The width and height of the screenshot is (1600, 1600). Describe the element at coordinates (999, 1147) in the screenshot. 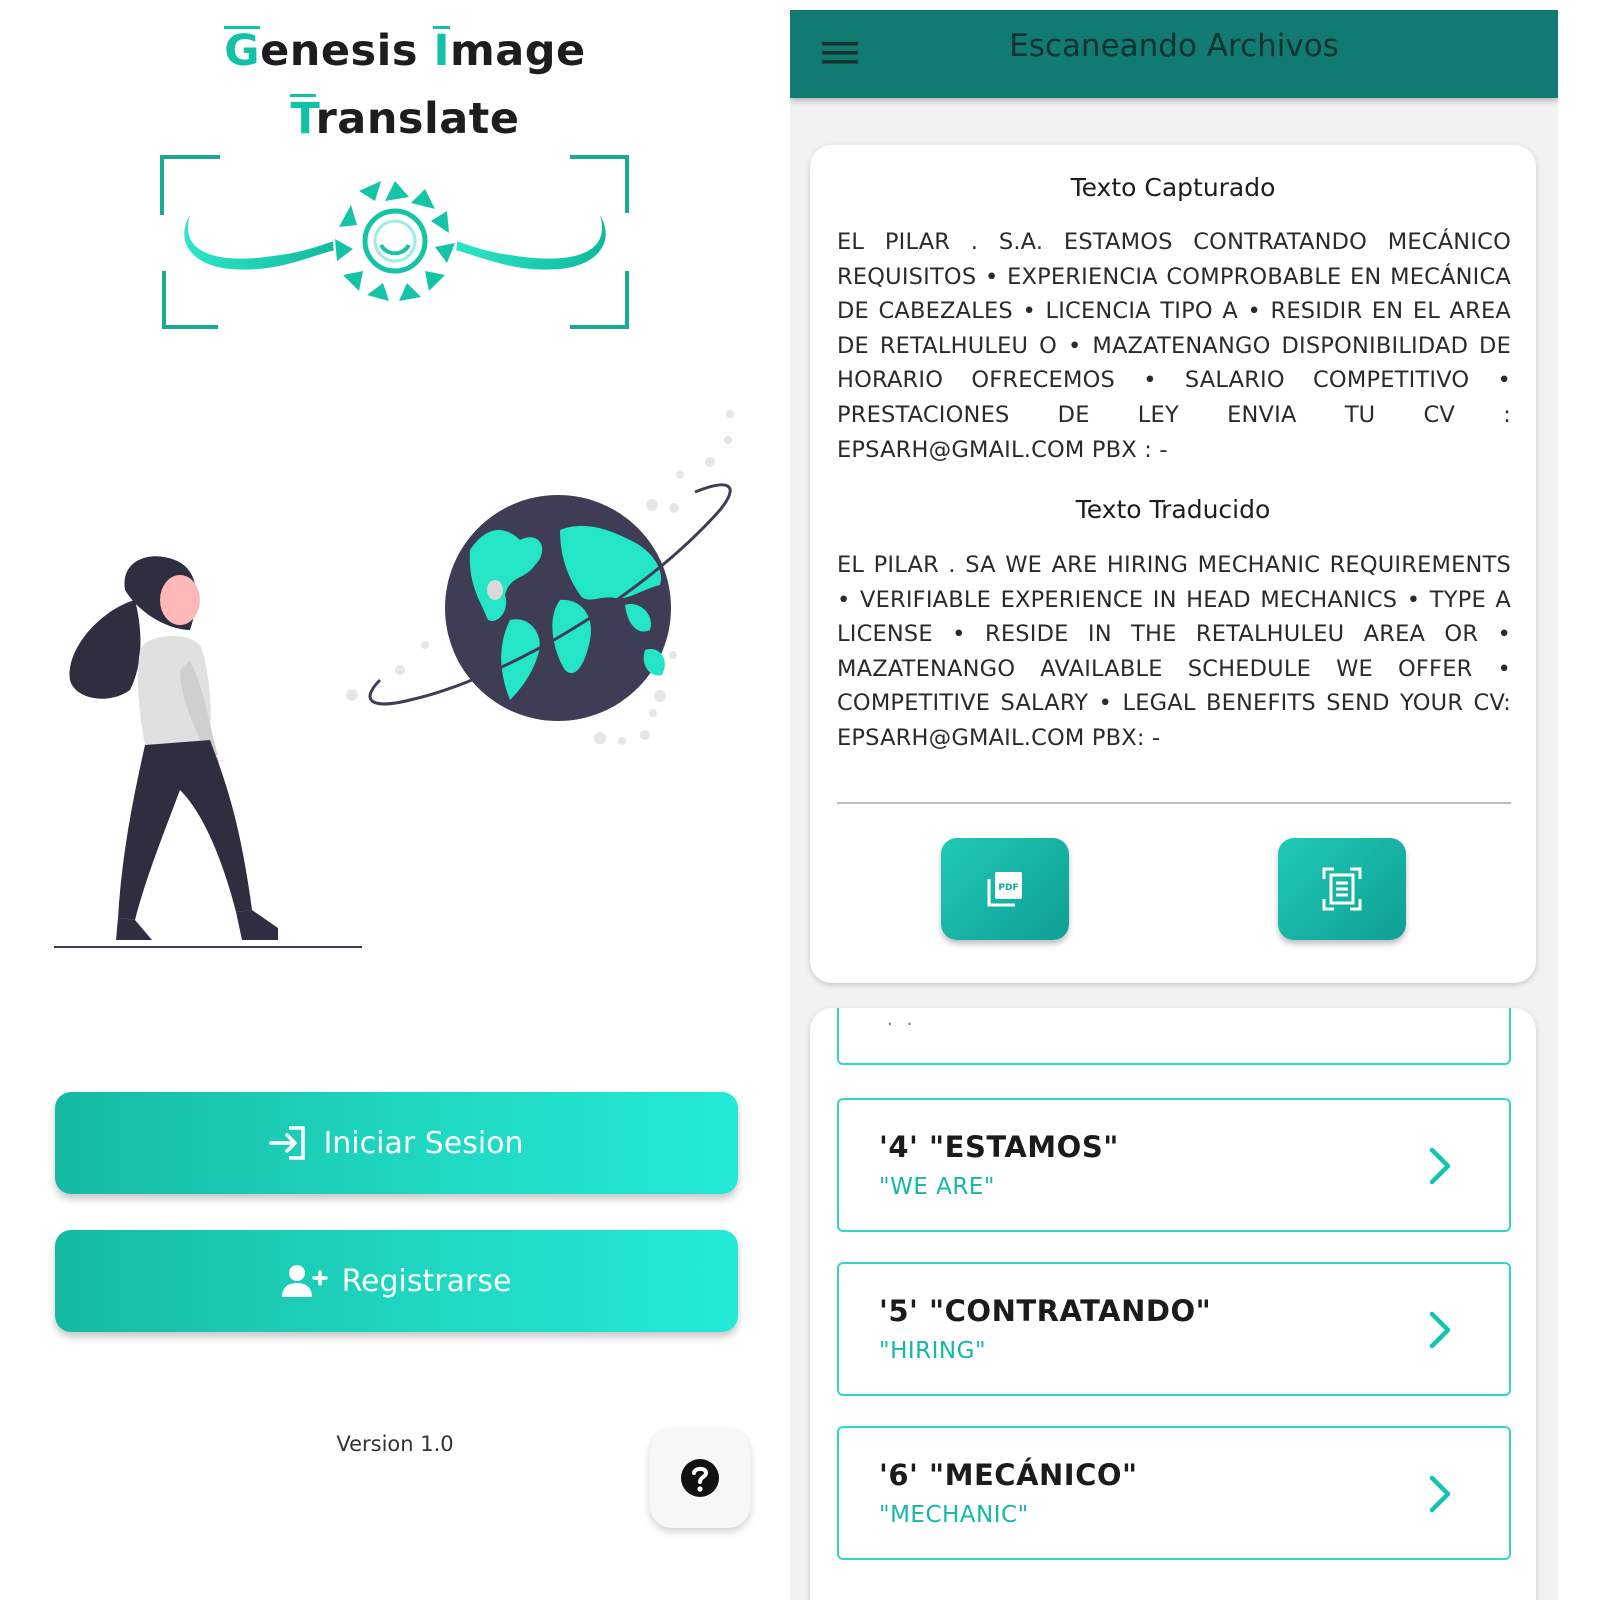

I see `word-original: '4' "ESTAMOS"` at that location.